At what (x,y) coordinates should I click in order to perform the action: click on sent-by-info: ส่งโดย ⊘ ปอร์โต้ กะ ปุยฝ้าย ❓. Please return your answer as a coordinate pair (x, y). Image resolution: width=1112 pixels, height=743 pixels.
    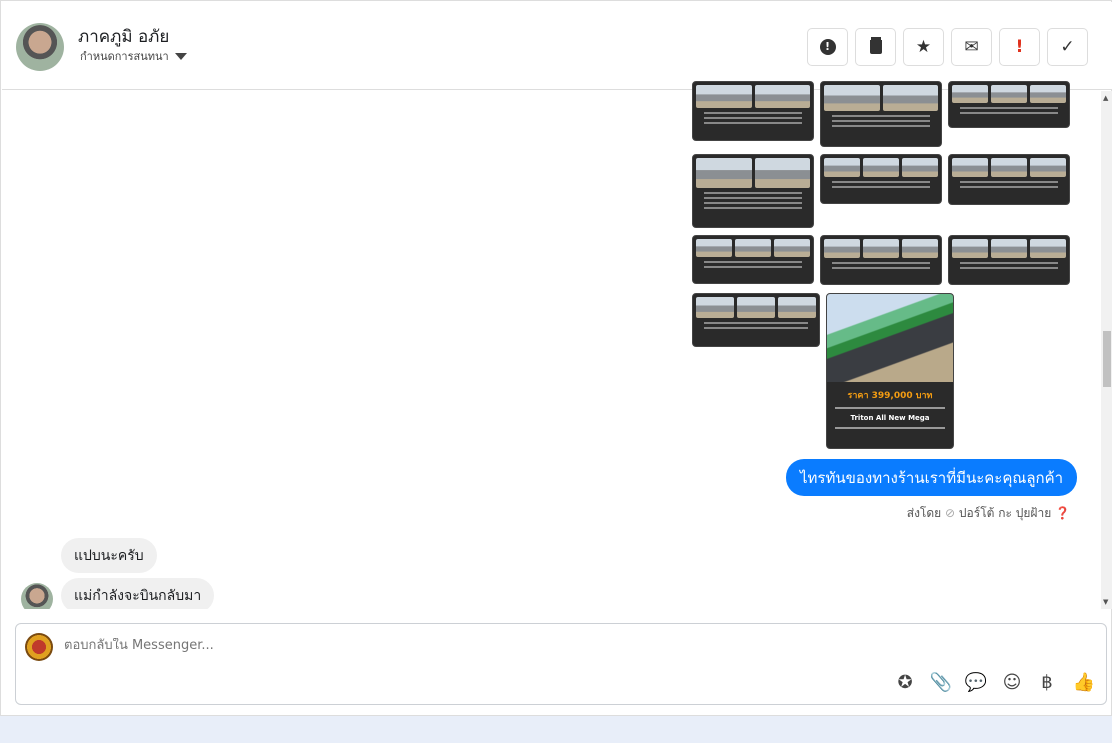
    Looking at the image, I should click on (988, 513).